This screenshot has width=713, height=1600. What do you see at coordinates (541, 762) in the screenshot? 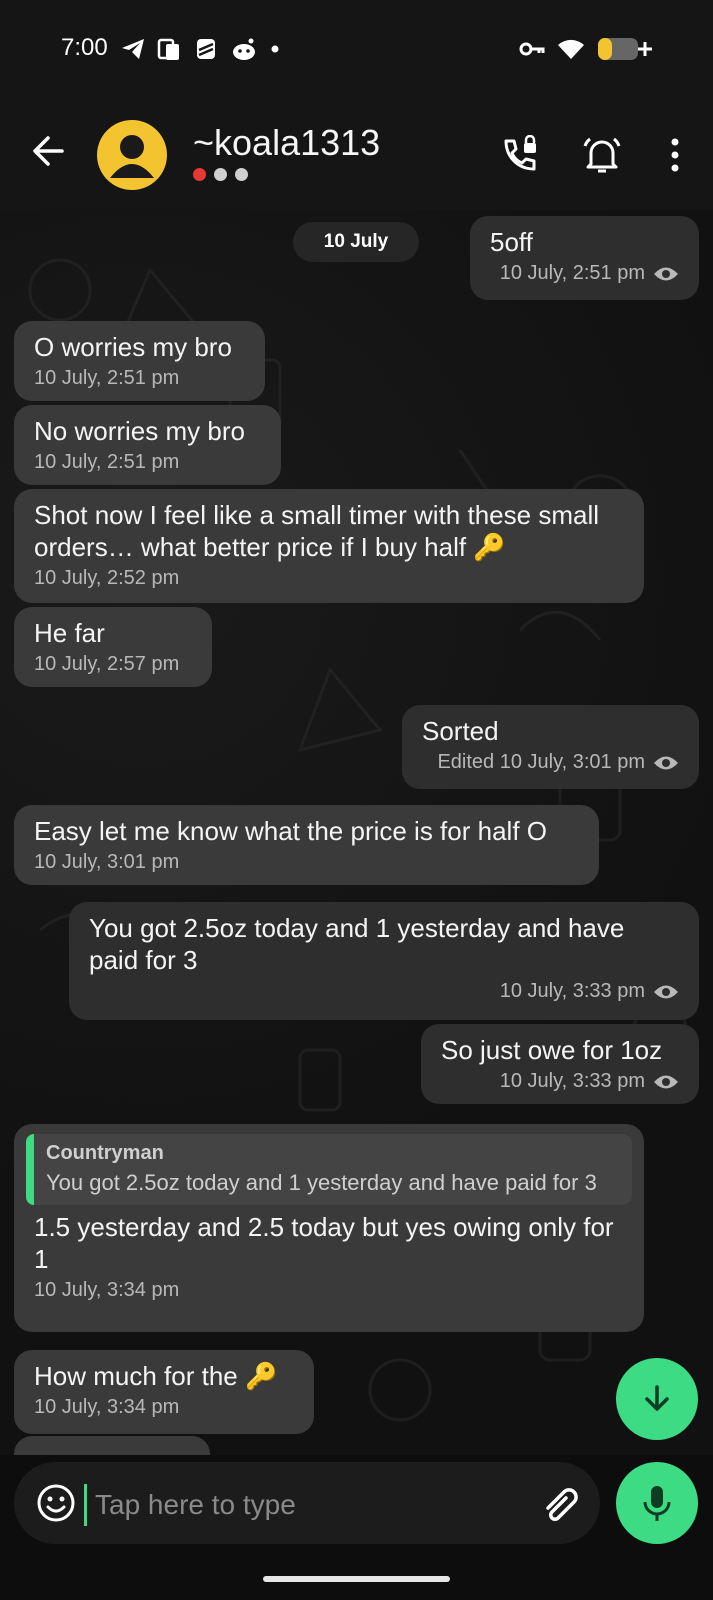
I see `message-timestamp: Edited 10 July, 3:01 pm` at bounding box center [541, 762].